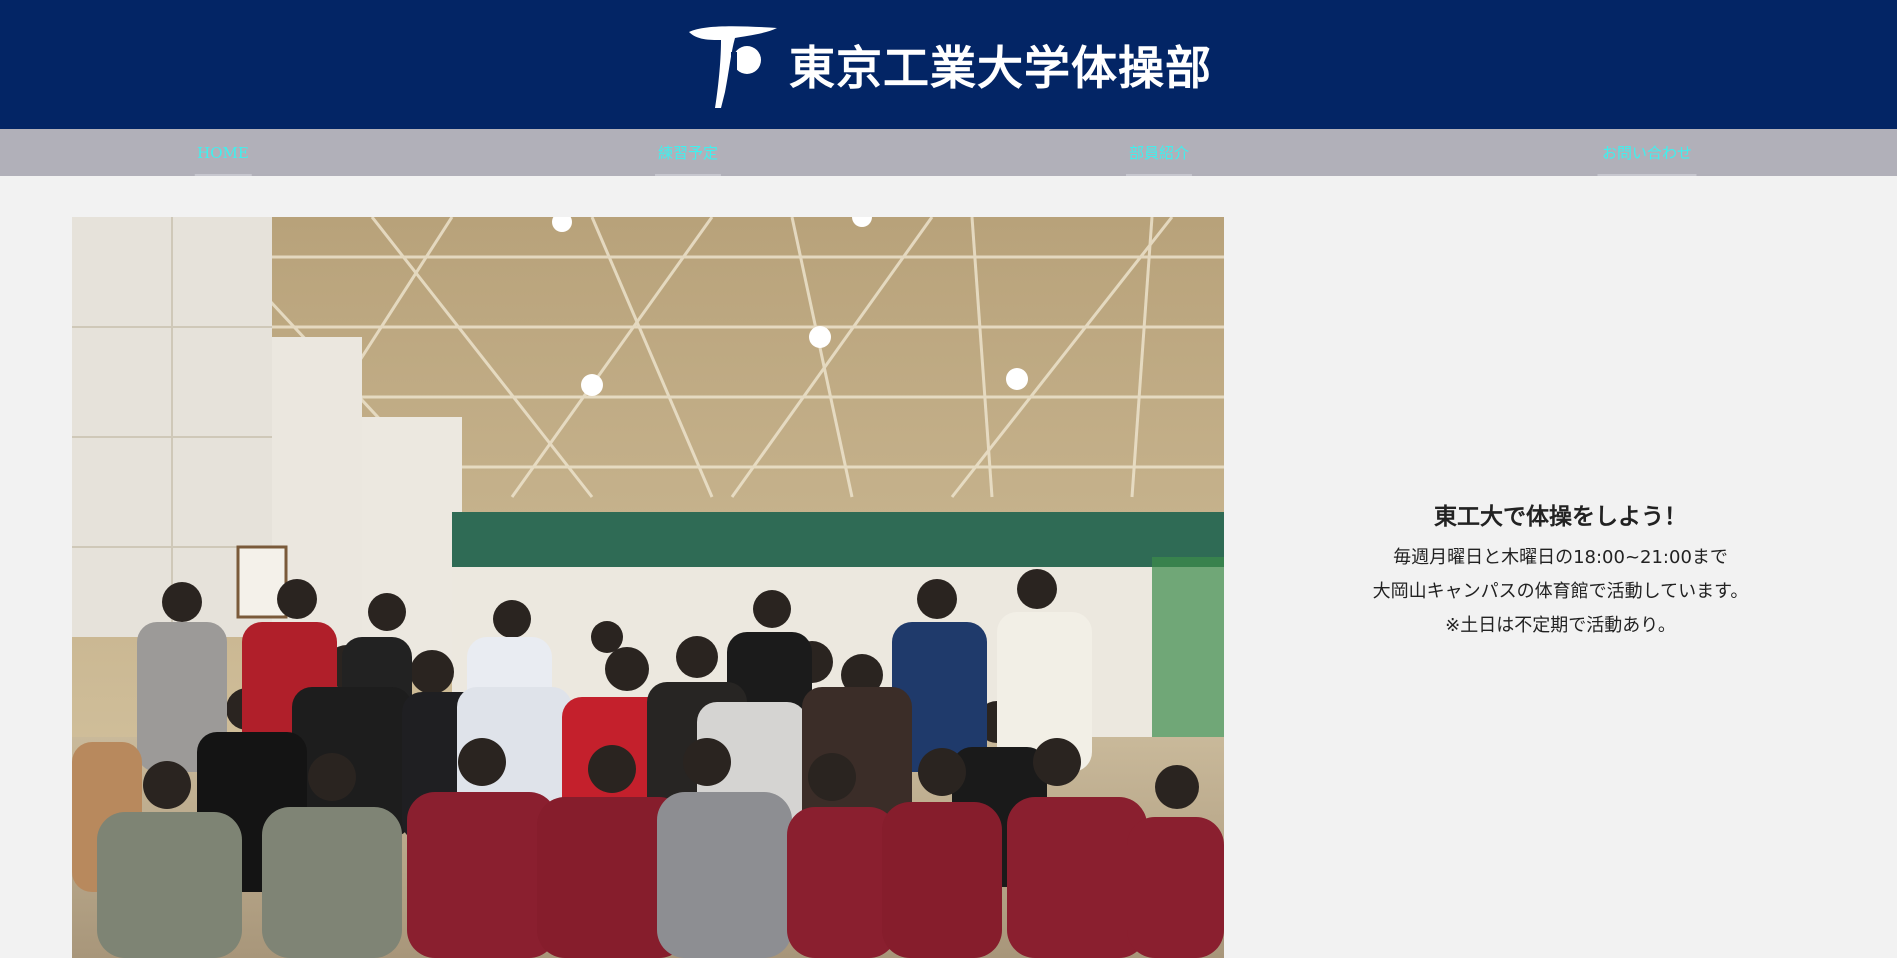 The width and height of the screenshot is (1897, 958). Describe the element at coordinates (1560, 557) in the screenshot. I see `intro-line-schedule: 毎週月曜日と木曜日の18:00~21:00まで` at that location.